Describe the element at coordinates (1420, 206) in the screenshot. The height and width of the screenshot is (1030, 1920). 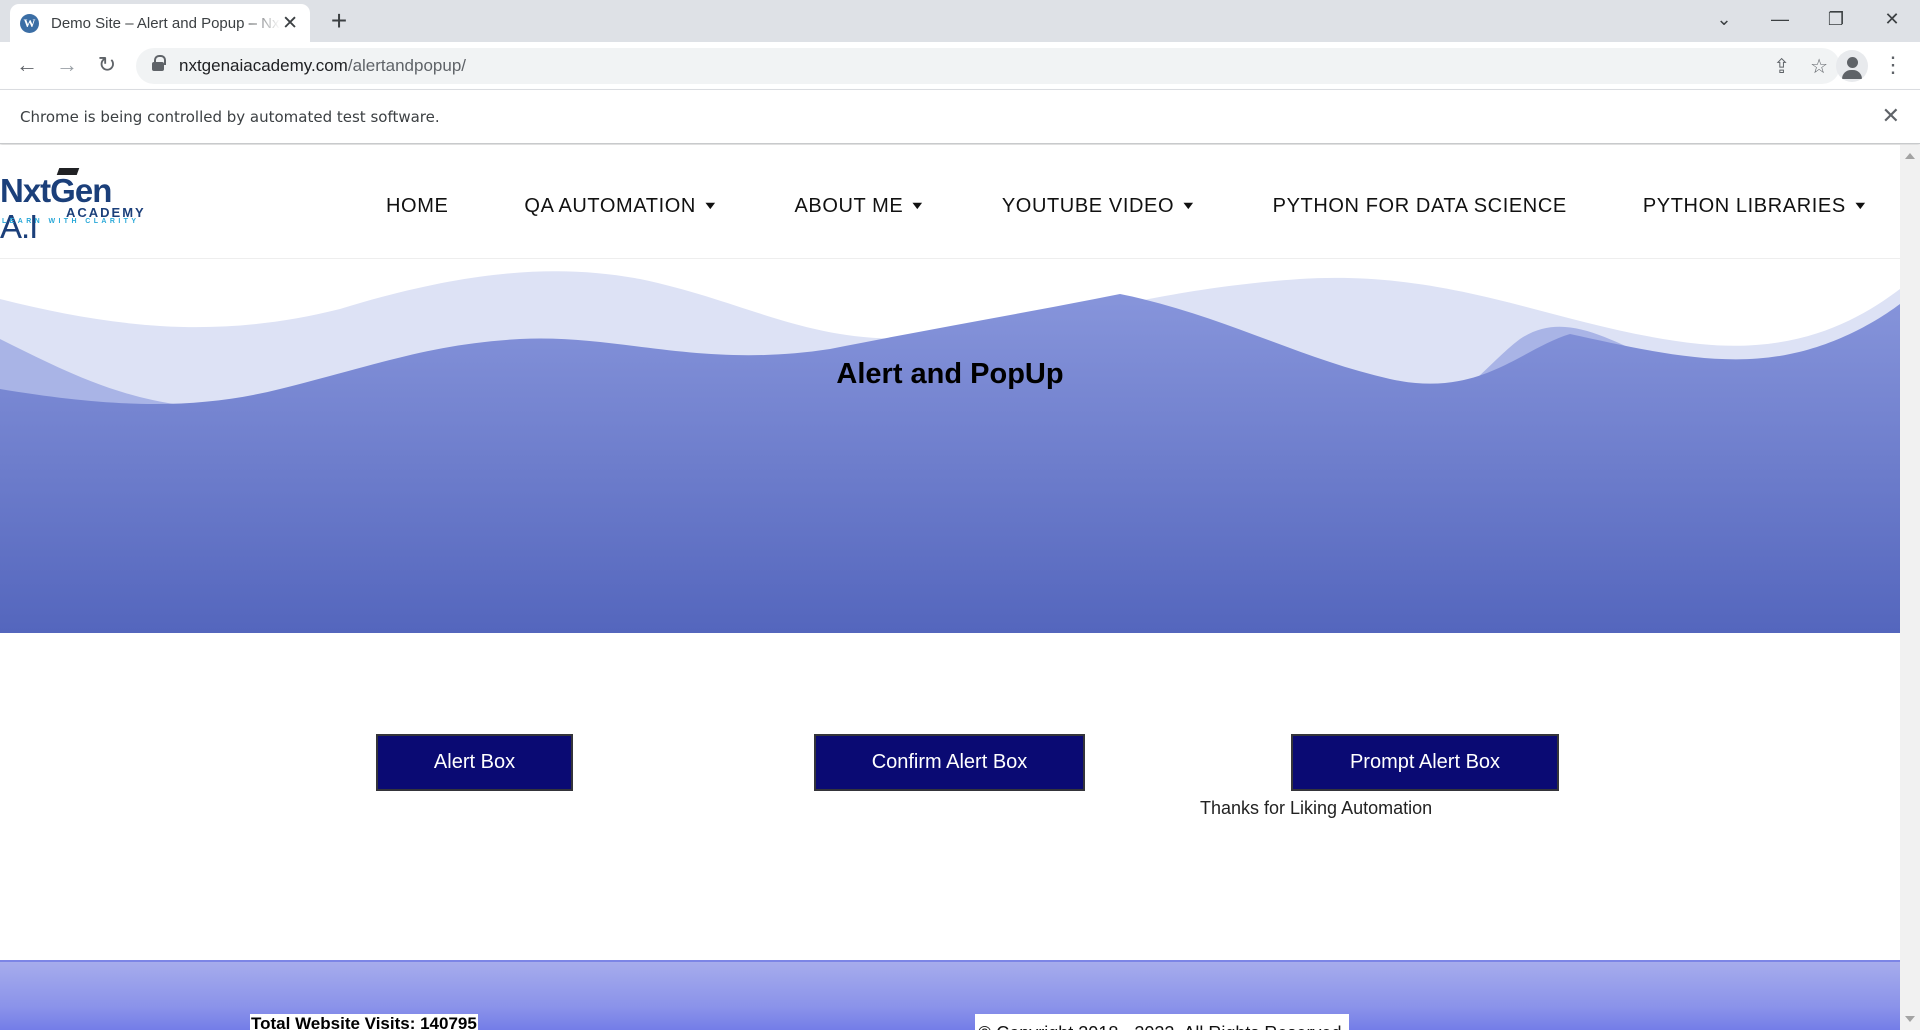
I see `nav-python-data-science: PYTHON FOR DATA SCIENCE` at that location.